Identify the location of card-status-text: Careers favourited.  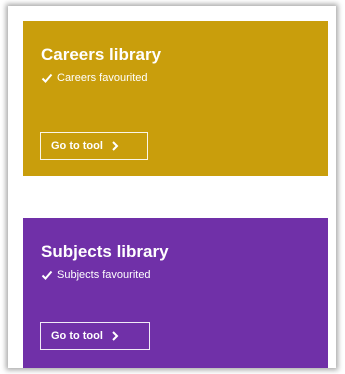
(102, 78).